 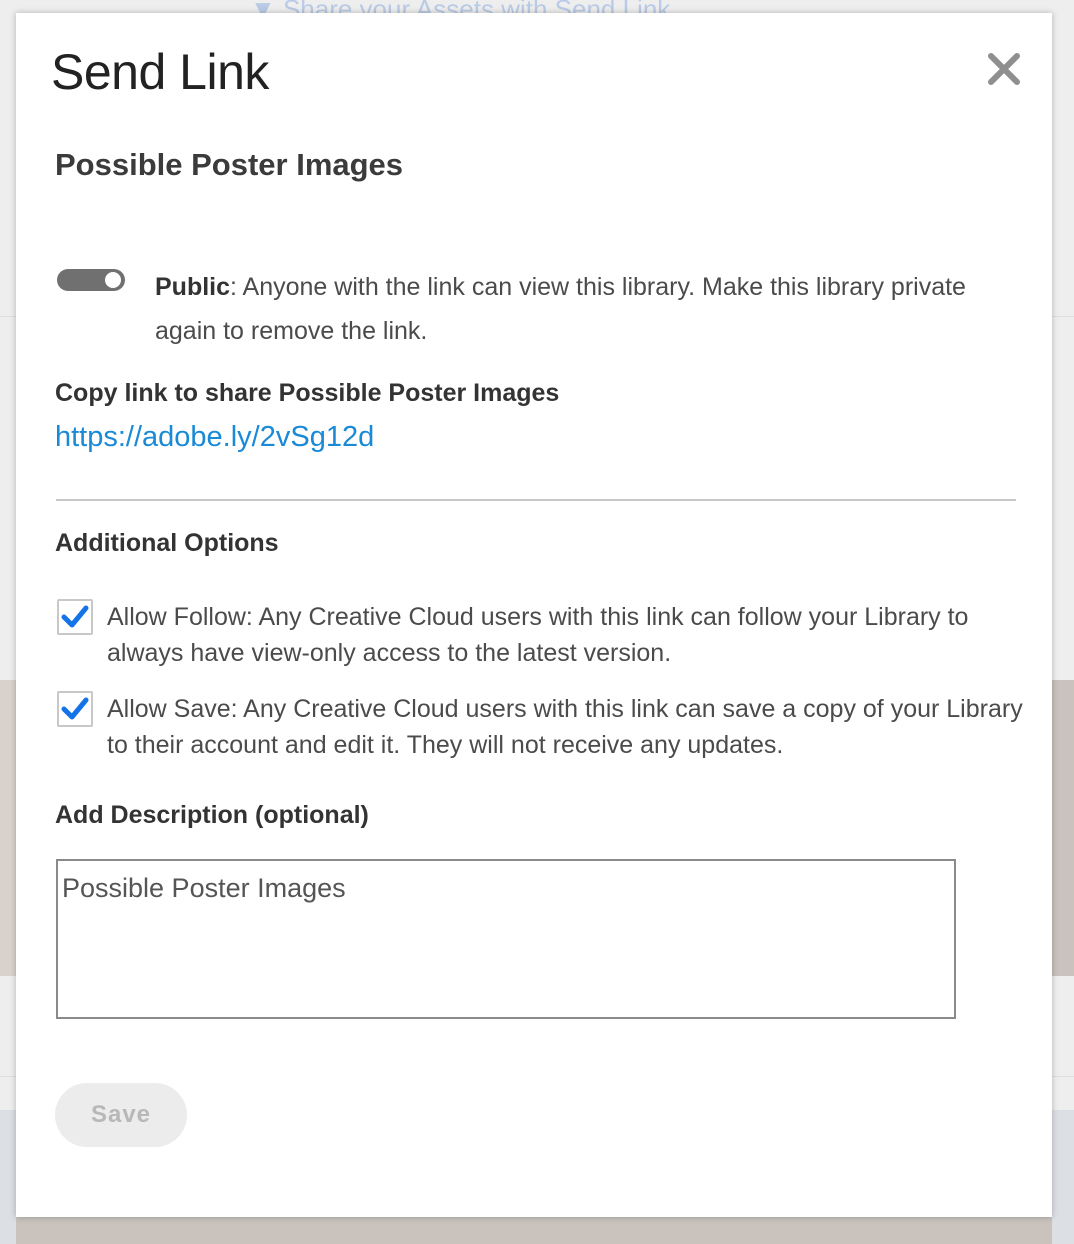 I want to click on description-textarea: Possible Poster Images, so click(x=506, y=939).